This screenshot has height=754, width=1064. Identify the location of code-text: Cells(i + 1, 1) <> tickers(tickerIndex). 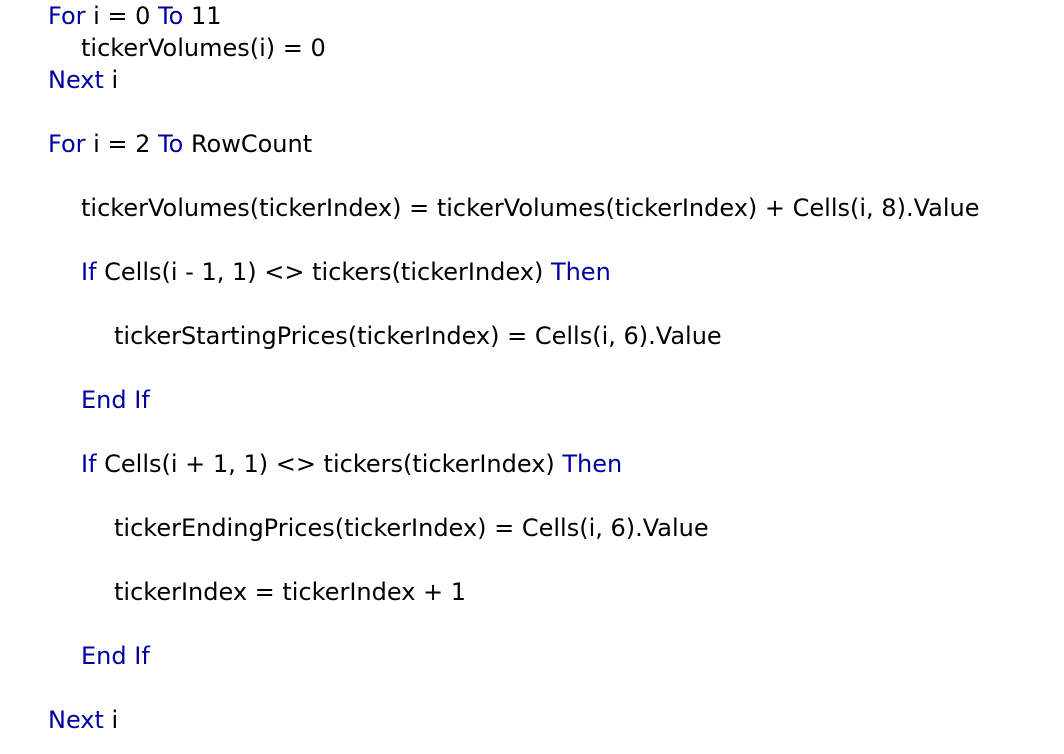
(329, 464).